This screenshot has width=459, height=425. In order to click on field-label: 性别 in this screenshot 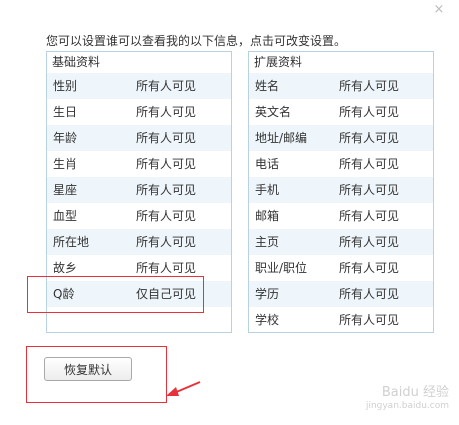, I will do `click(65, 86)`.